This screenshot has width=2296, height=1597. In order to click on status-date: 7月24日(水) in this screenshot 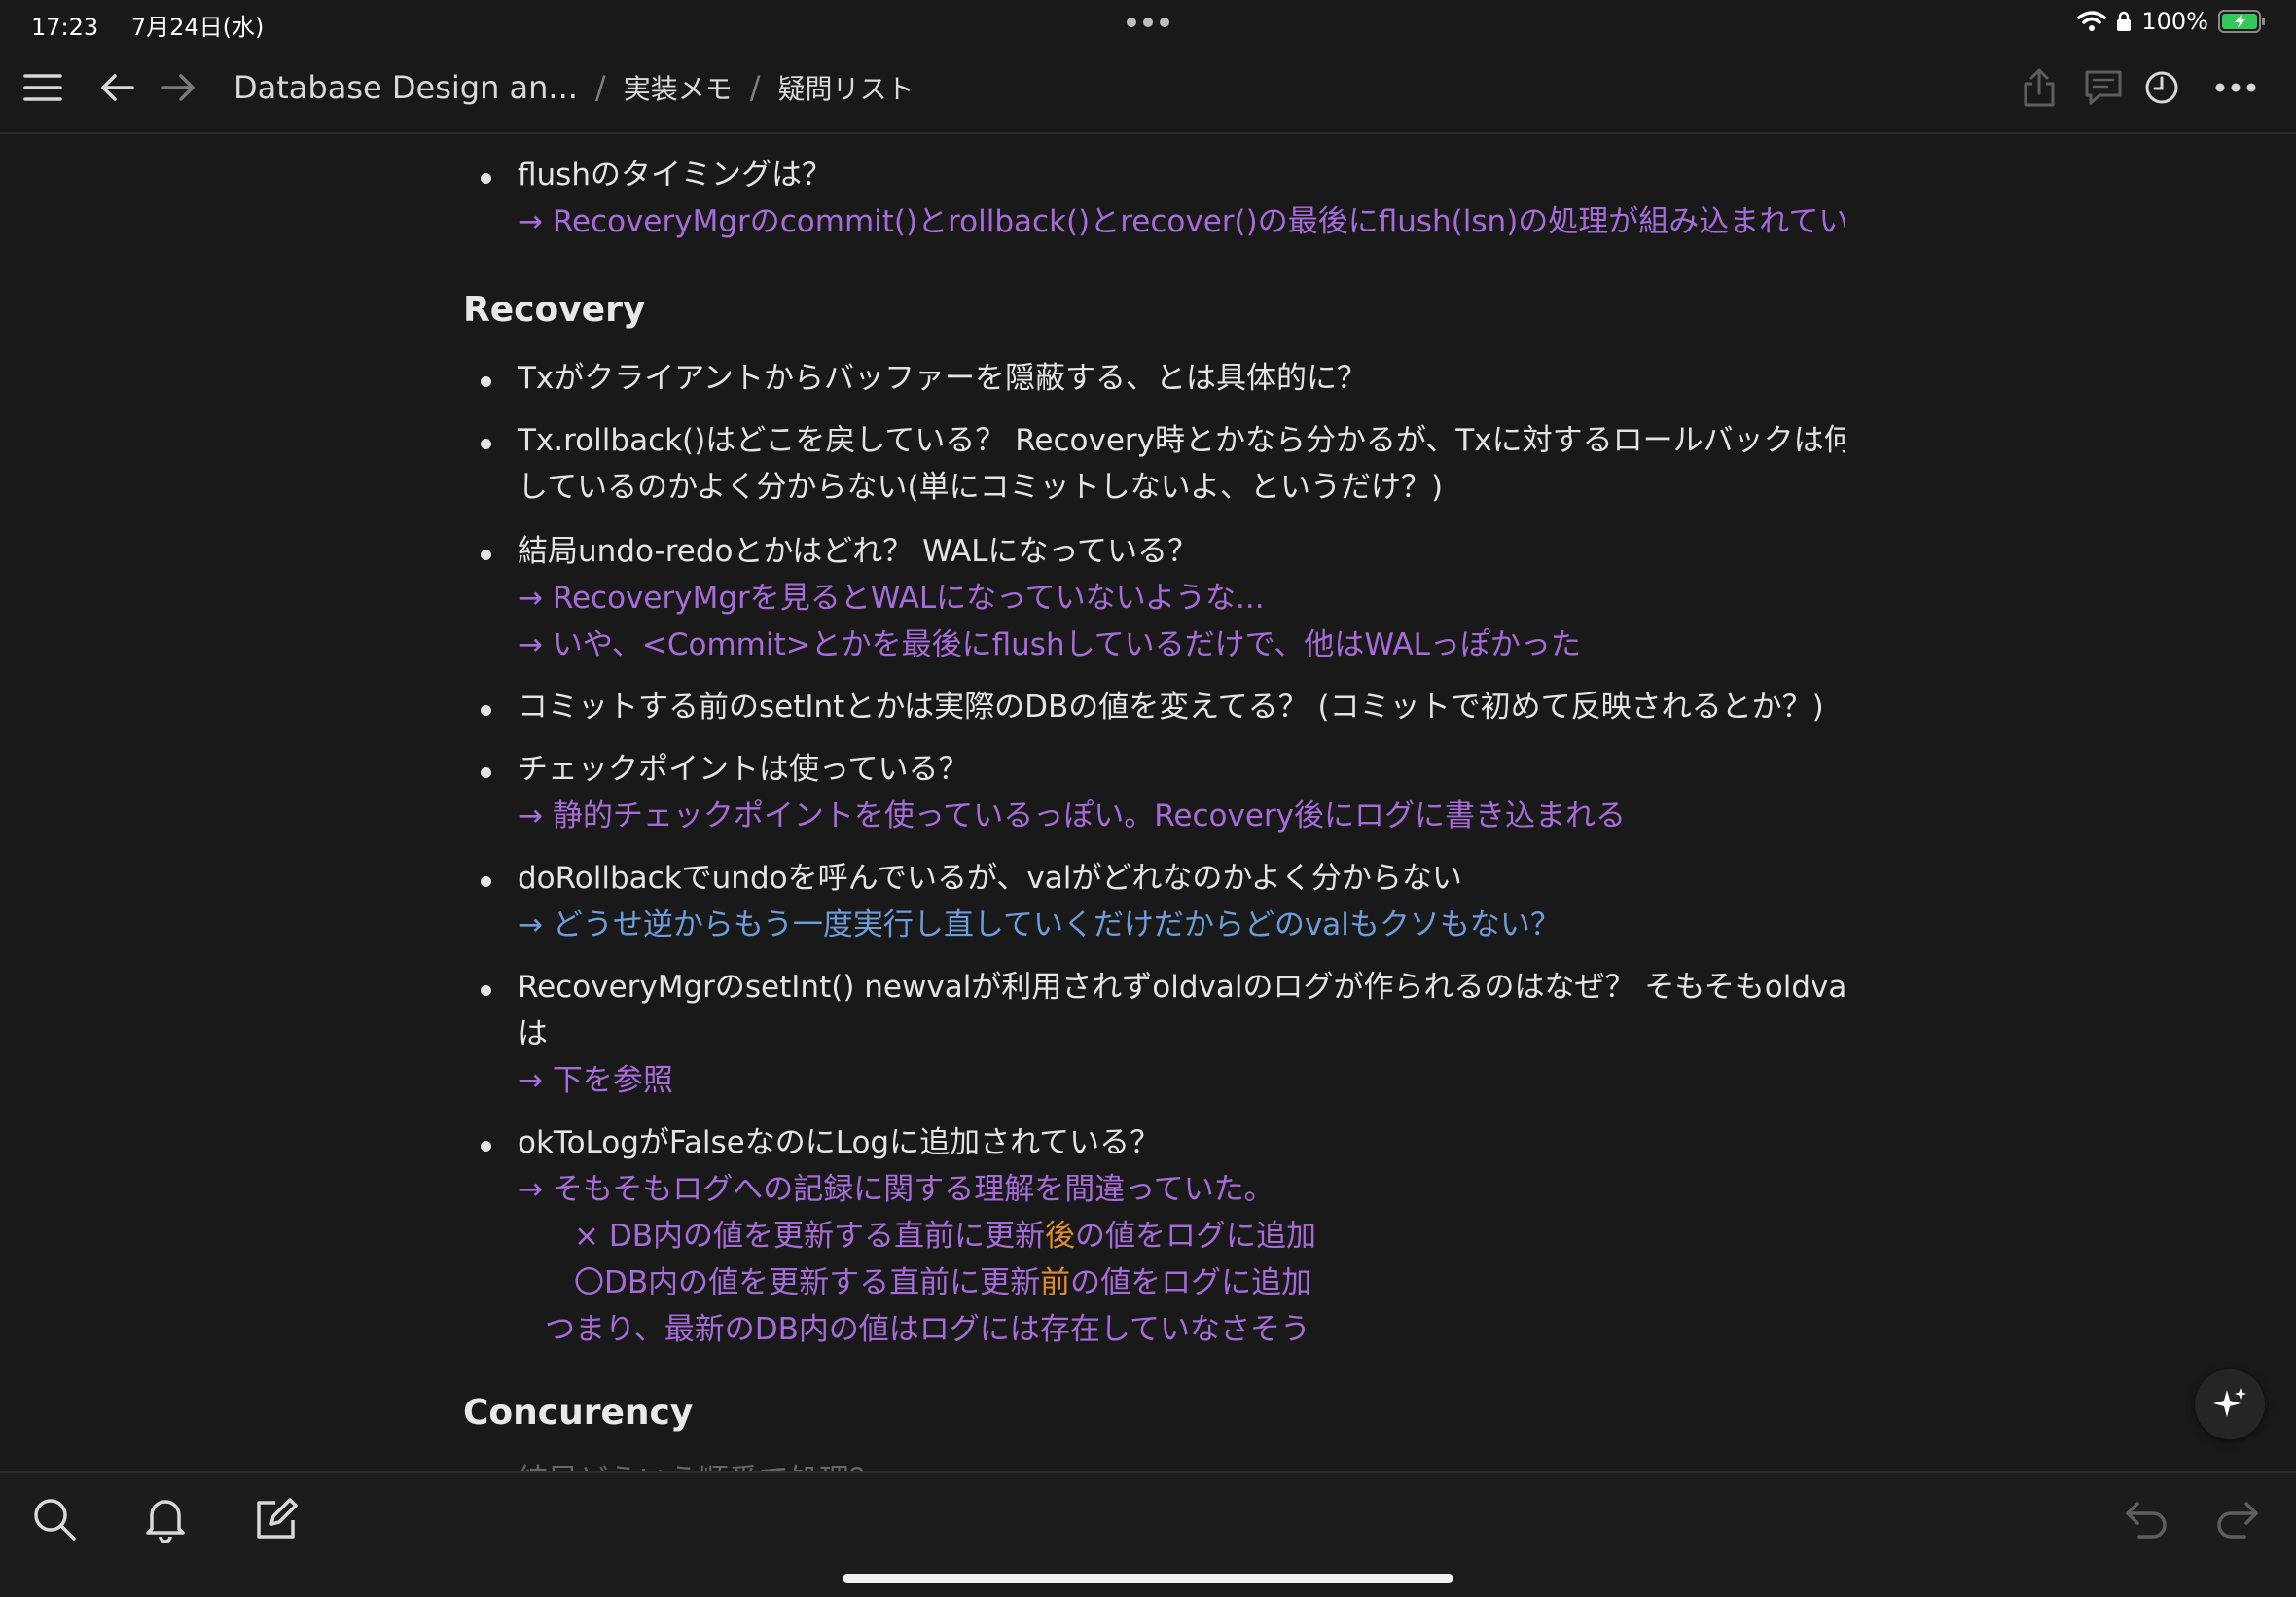, I will do `click(197, 27)`.